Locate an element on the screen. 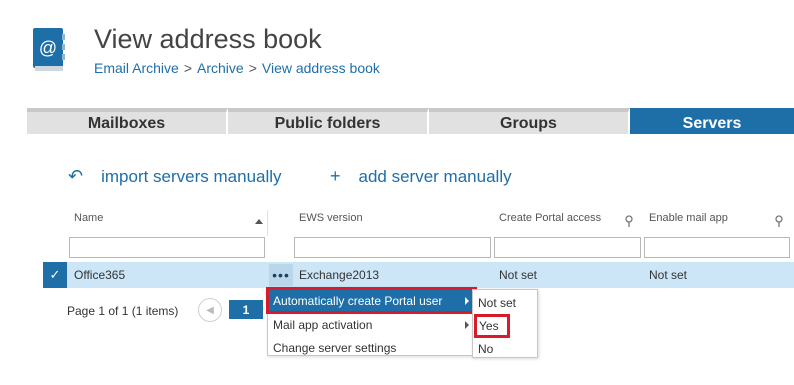  menu-item-change-server-settings: Change server settings is located at coordinates (371, 347).